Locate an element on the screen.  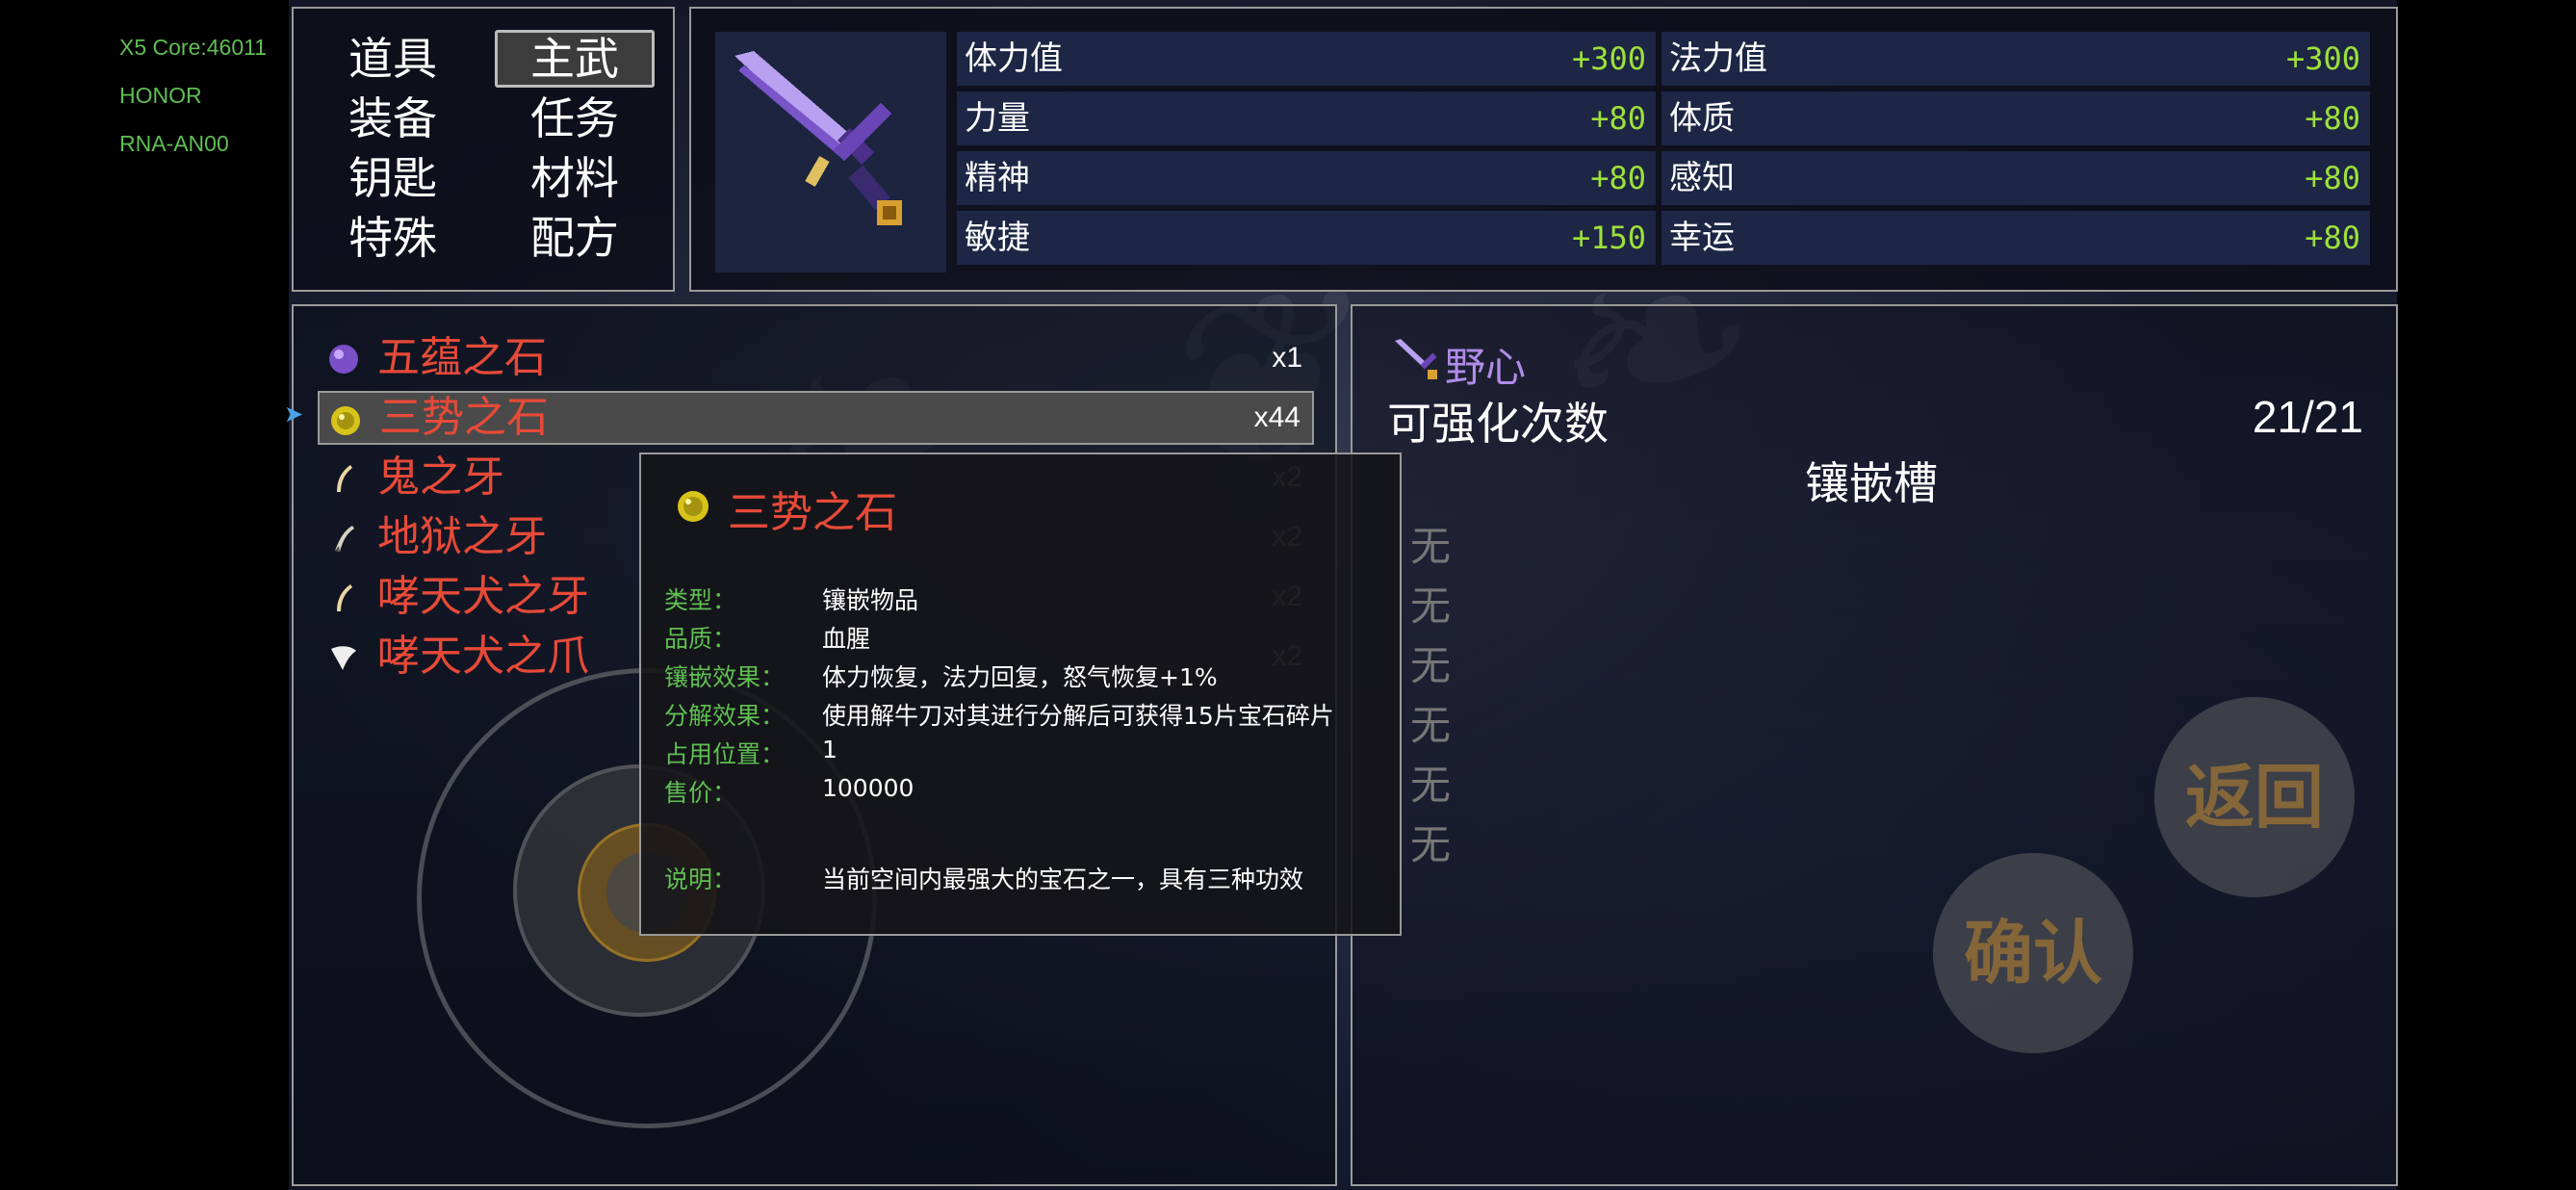
category-tab-keys: 钥匙 is located at coordinates (393, 178).